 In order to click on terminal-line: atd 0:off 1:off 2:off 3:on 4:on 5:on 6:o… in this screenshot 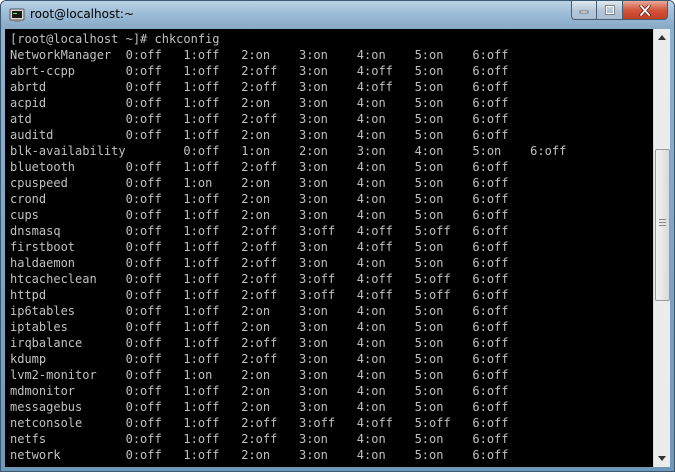, I will do `click(259, 119)`.